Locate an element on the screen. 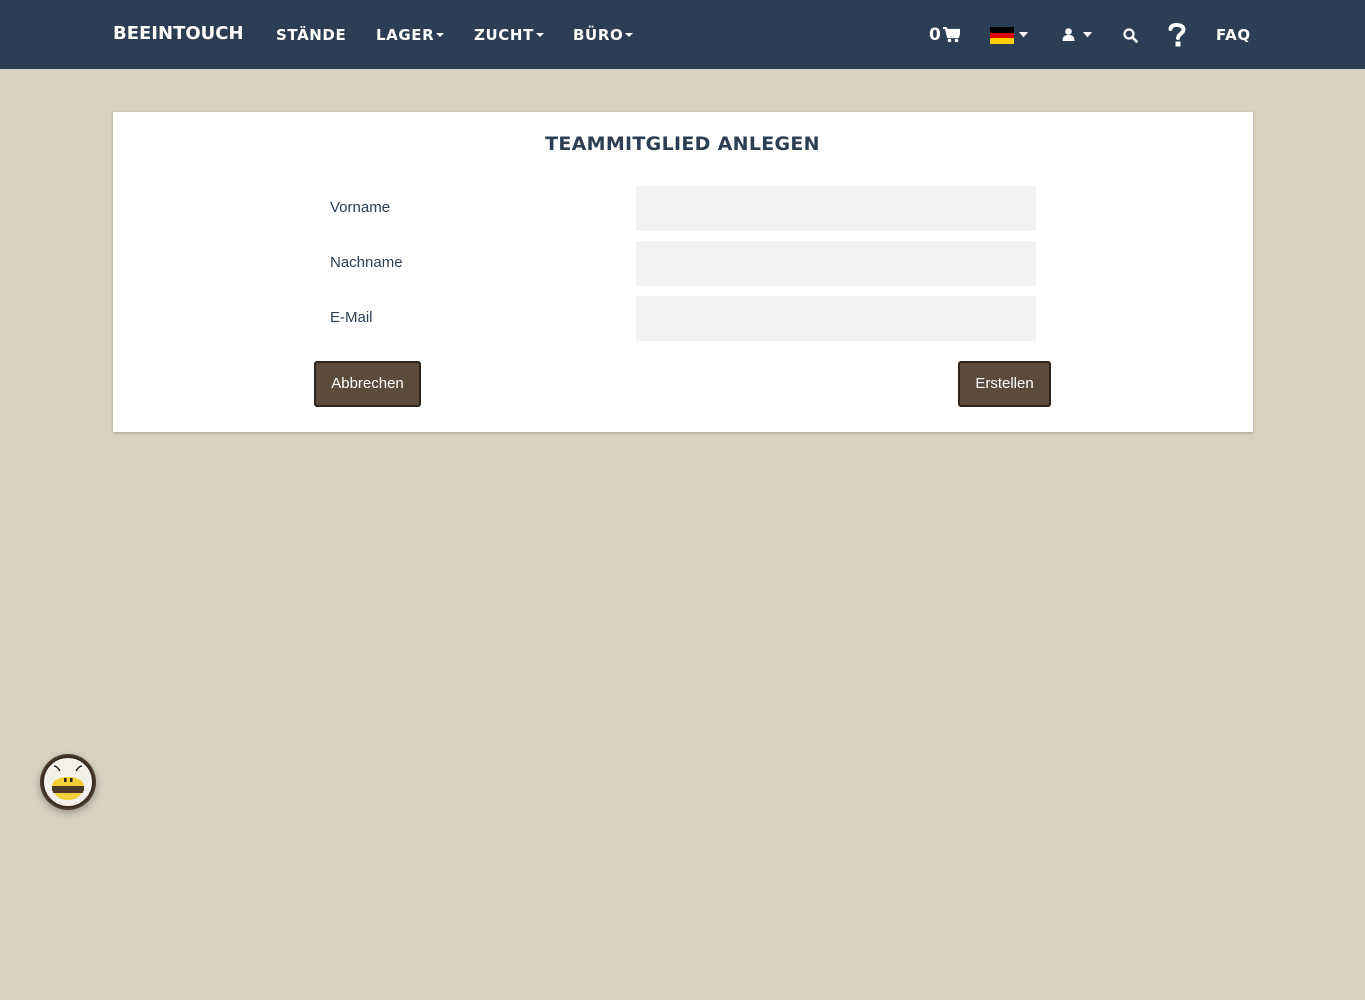  bee-mascot-icon is located at coordinates (68, 782).